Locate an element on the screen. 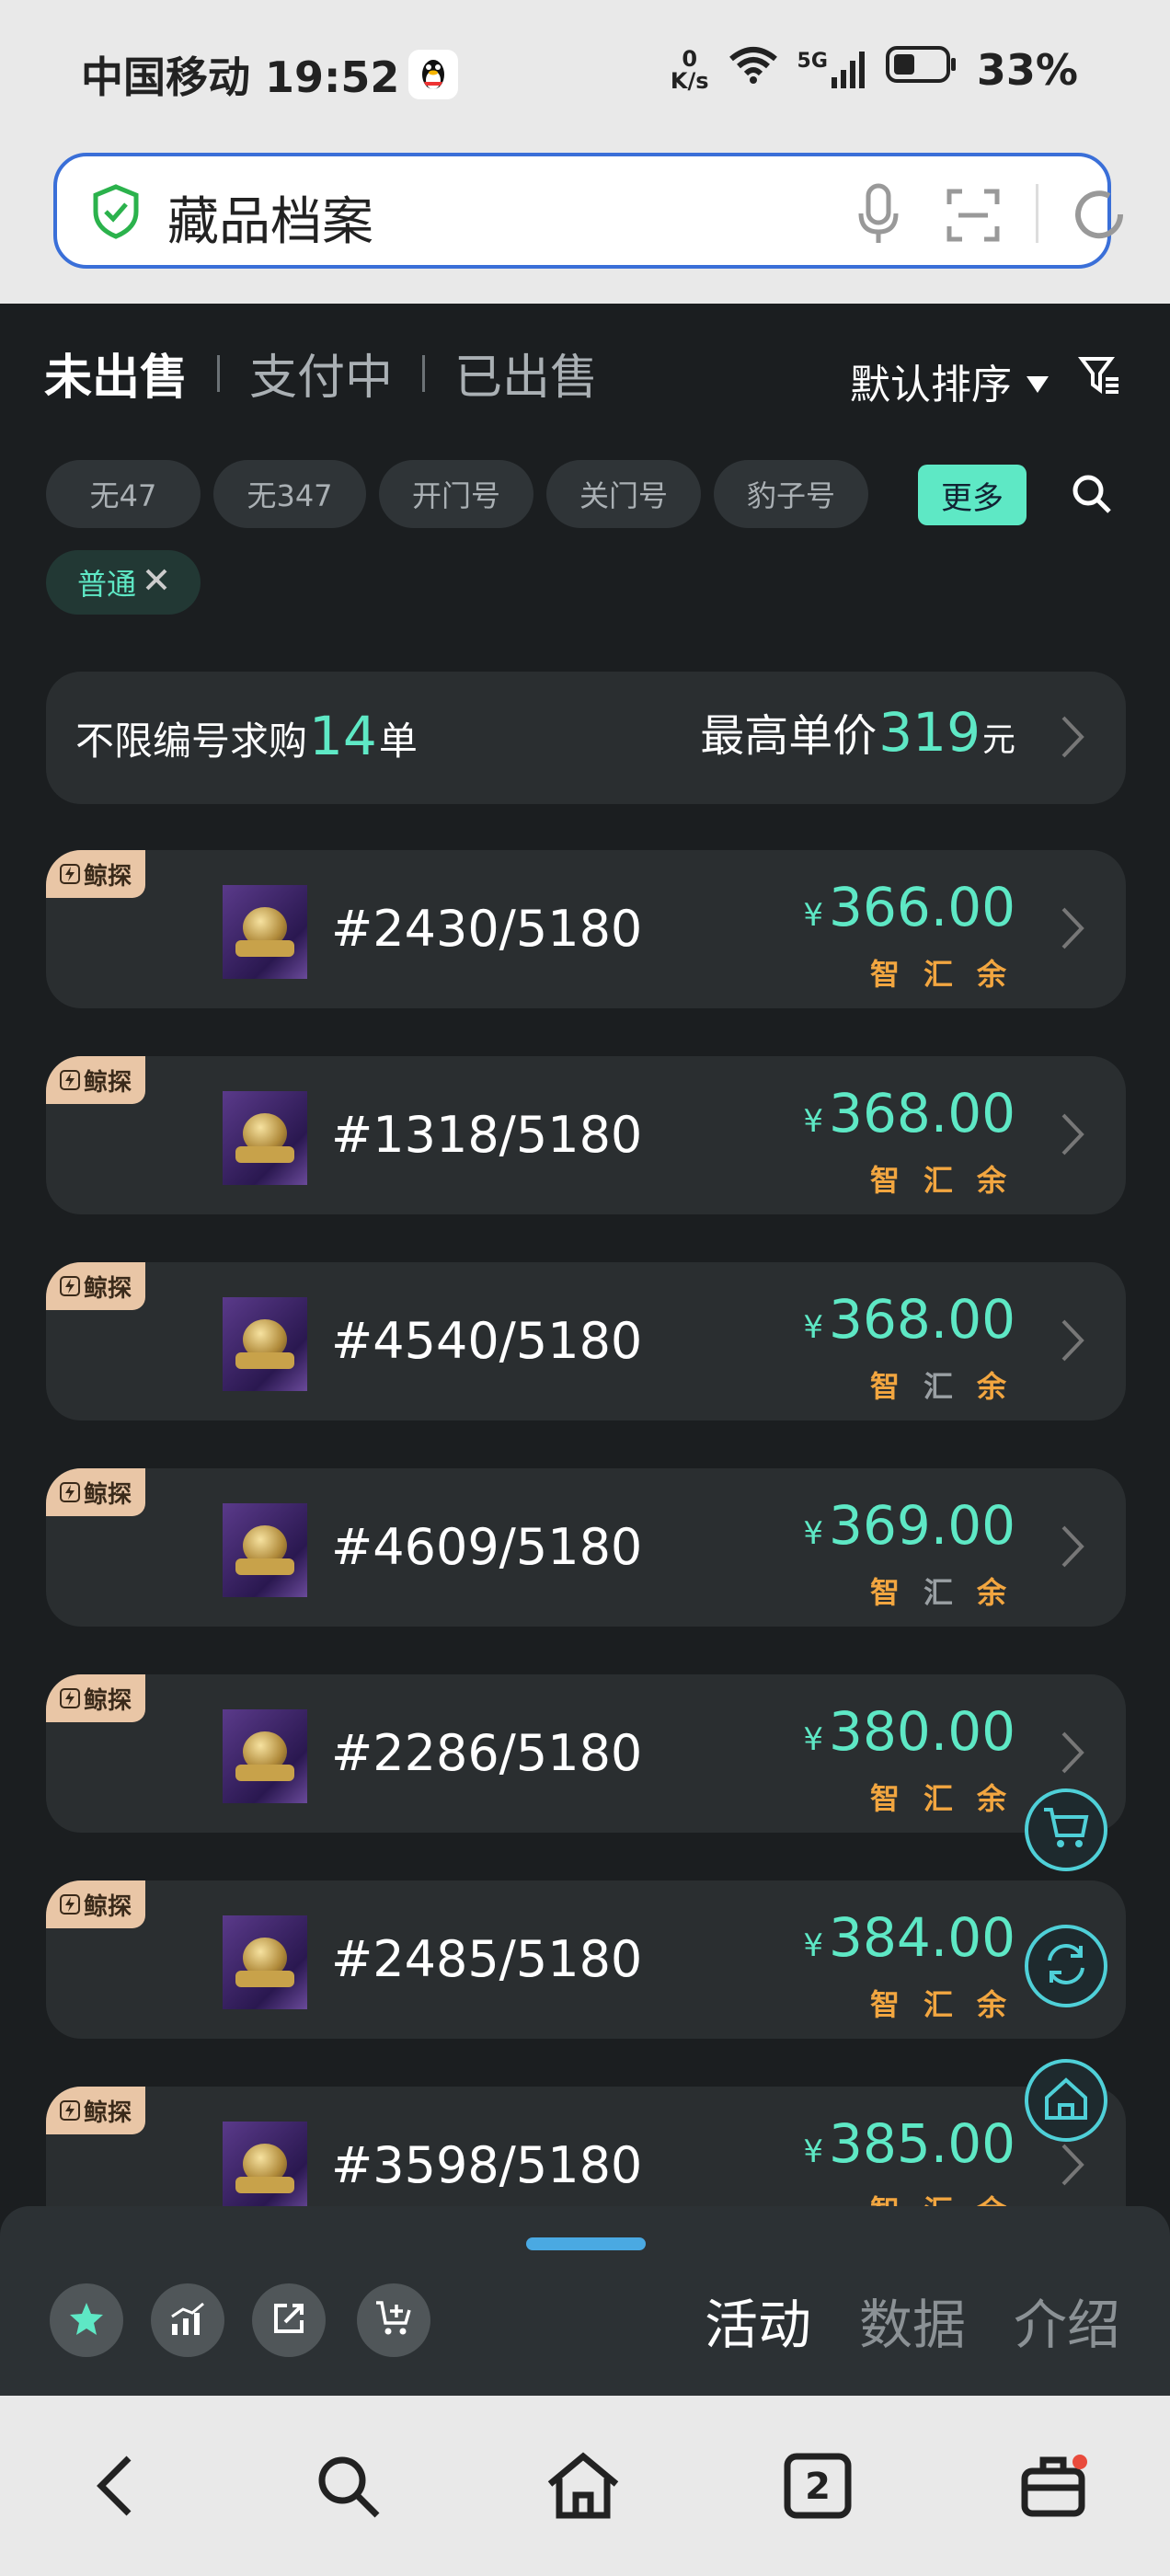 This screenshot has height=2576, width=1170. divider is located at coordinates (1037, 213).